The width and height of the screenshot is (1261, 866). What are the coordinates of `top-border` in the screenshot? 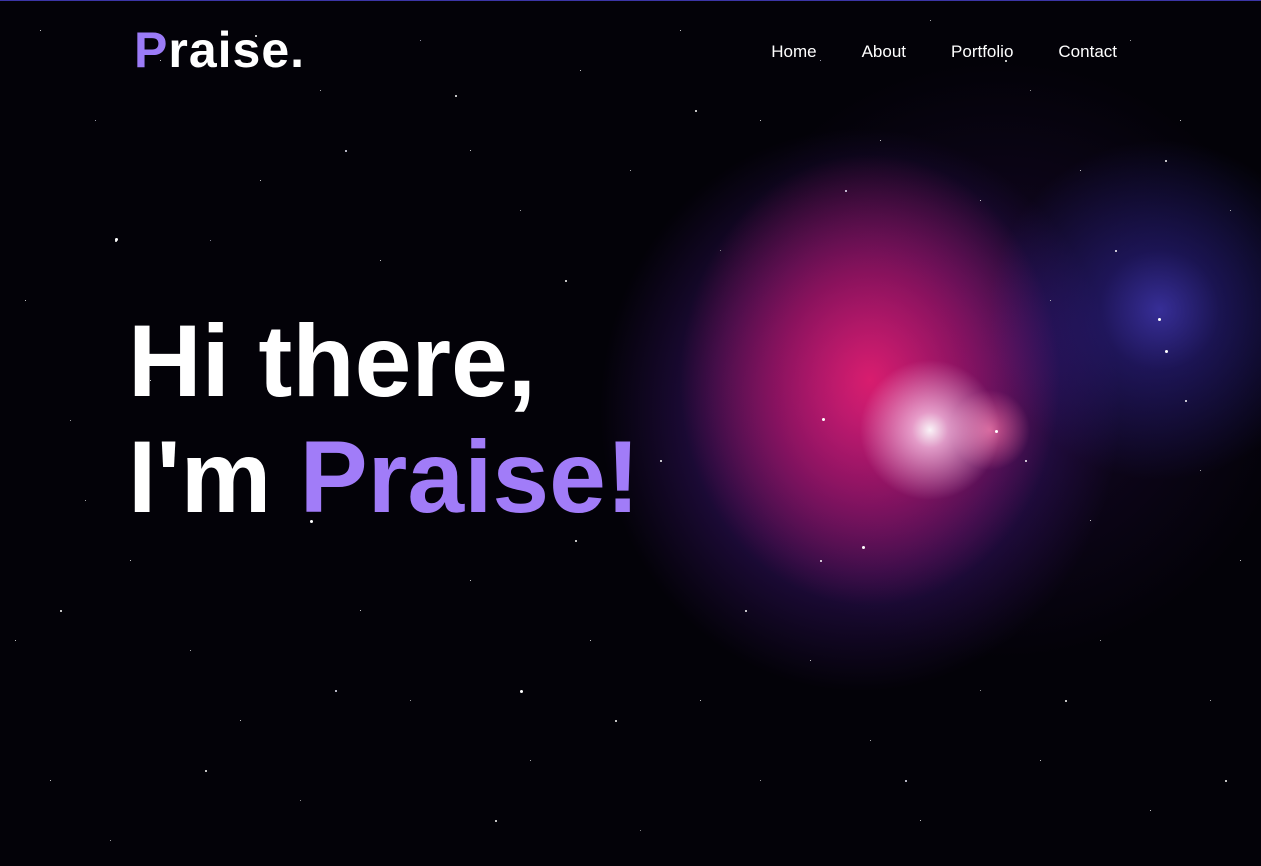 It's located at (630, 0).